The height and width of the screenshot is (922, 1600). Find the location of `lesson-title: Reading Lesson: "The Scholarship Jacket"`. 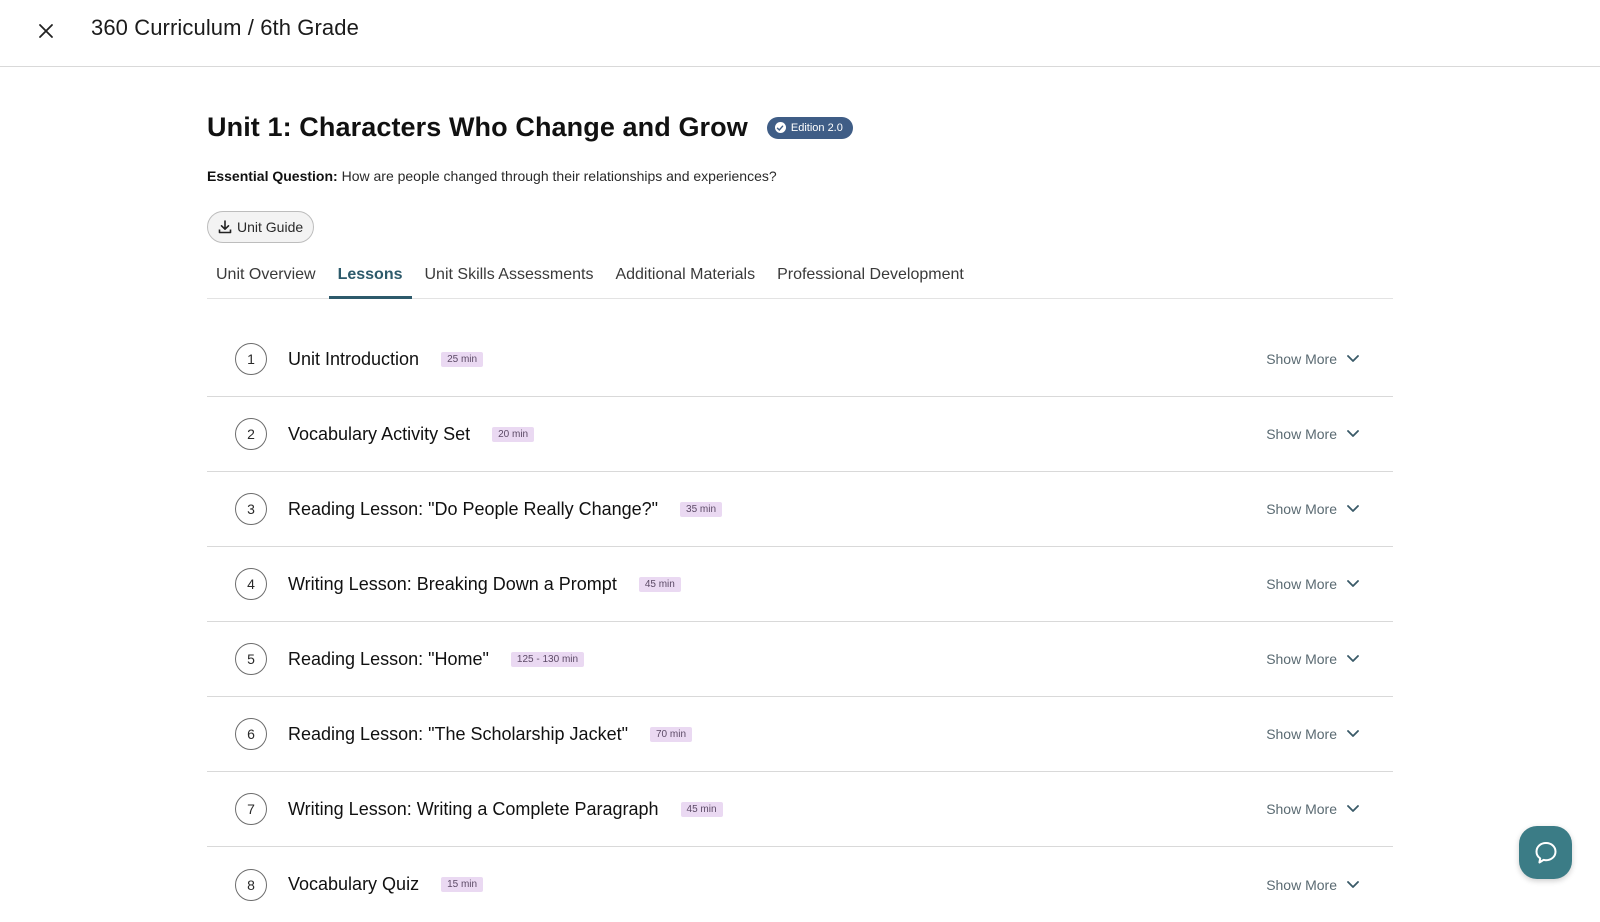

lesson-title: Reading Lesson: "The Scholarship Jacket" is located at coordinates (458, 733).